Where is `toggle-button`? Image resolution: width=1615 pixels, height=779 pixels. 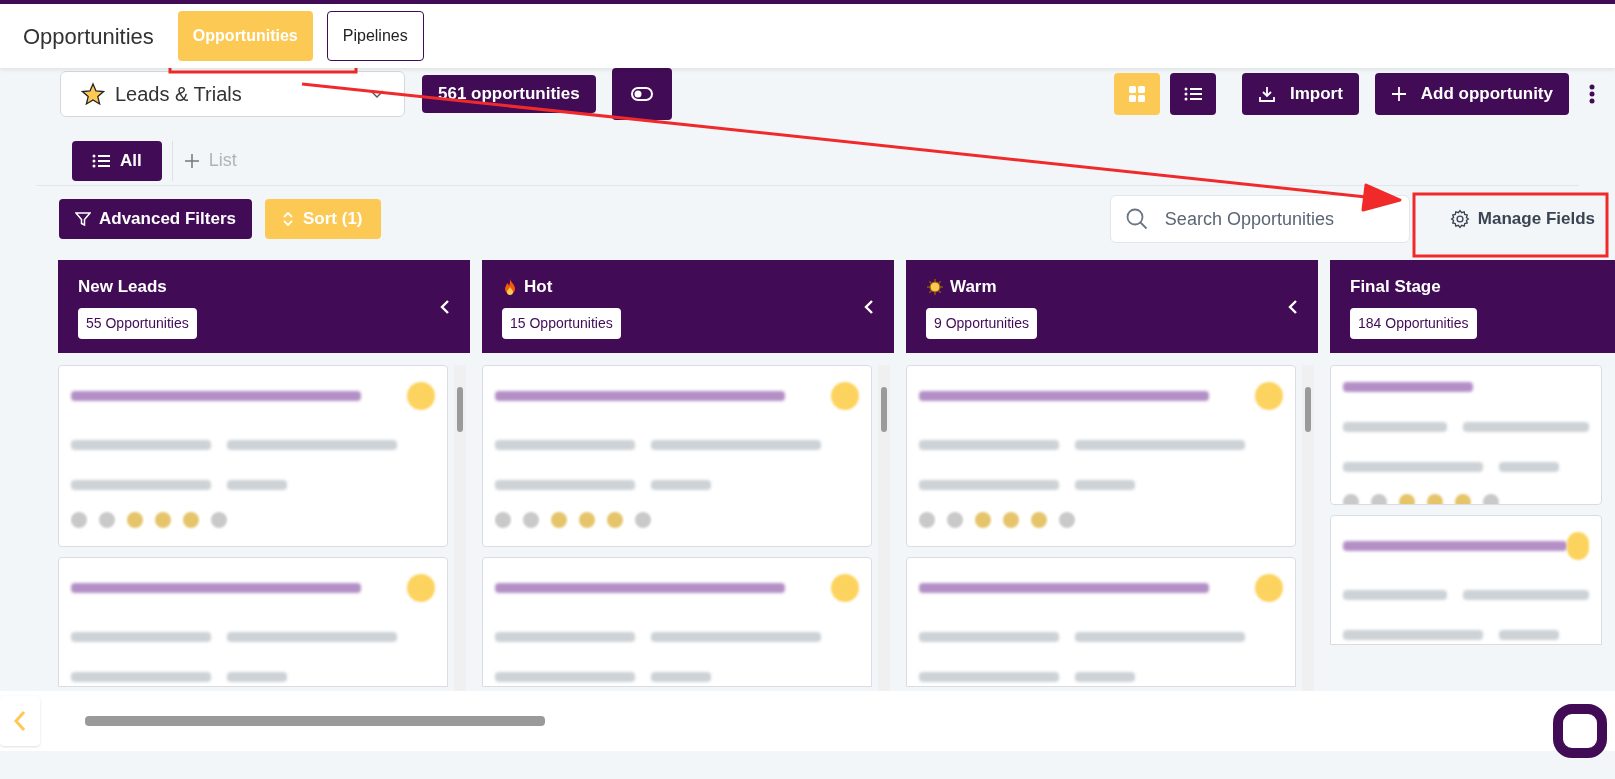
toggle-button is located at coordinates (641, 94).